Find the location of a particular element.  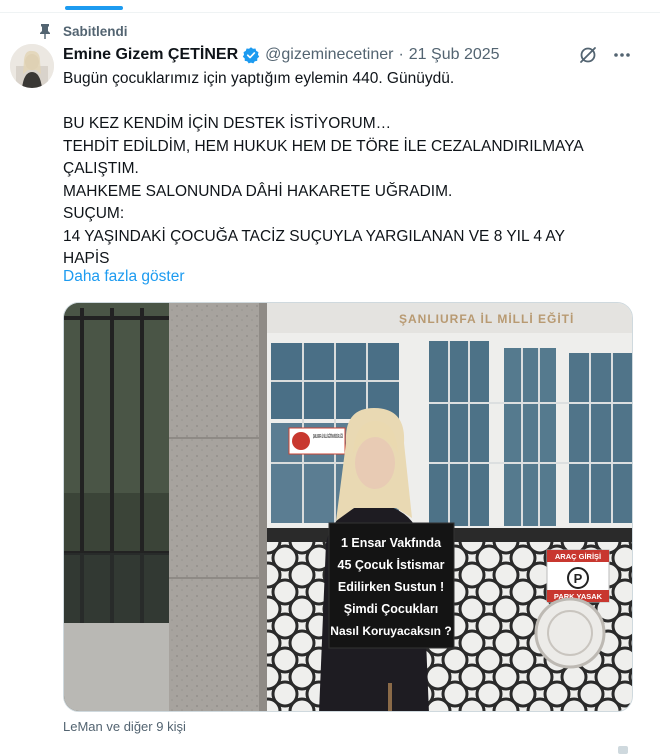

parking-sign-letter: P is located at coordinates (578, 578).